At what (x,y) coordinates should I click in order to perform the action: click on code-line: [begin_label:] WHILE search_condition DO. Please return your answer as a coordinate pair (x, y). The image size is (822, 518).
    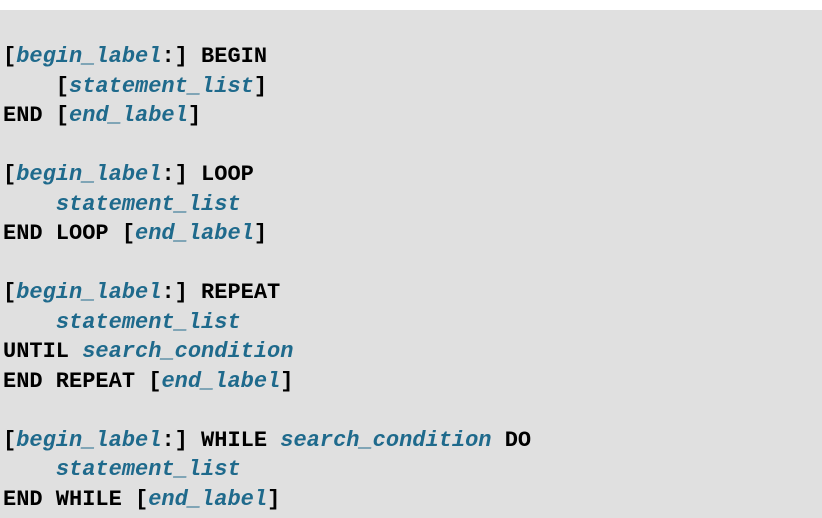
    Looking at the image, I should click on (412, 441).